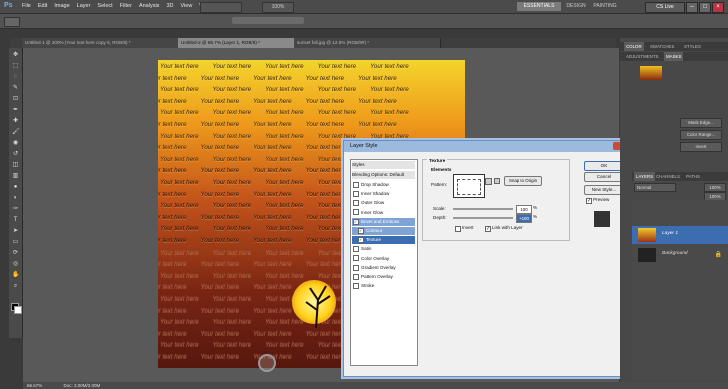 Image resolution: width=728 pixels, height=389 pixels. I want to click on path-select-tool-icon: ➤, so click(15, 231).